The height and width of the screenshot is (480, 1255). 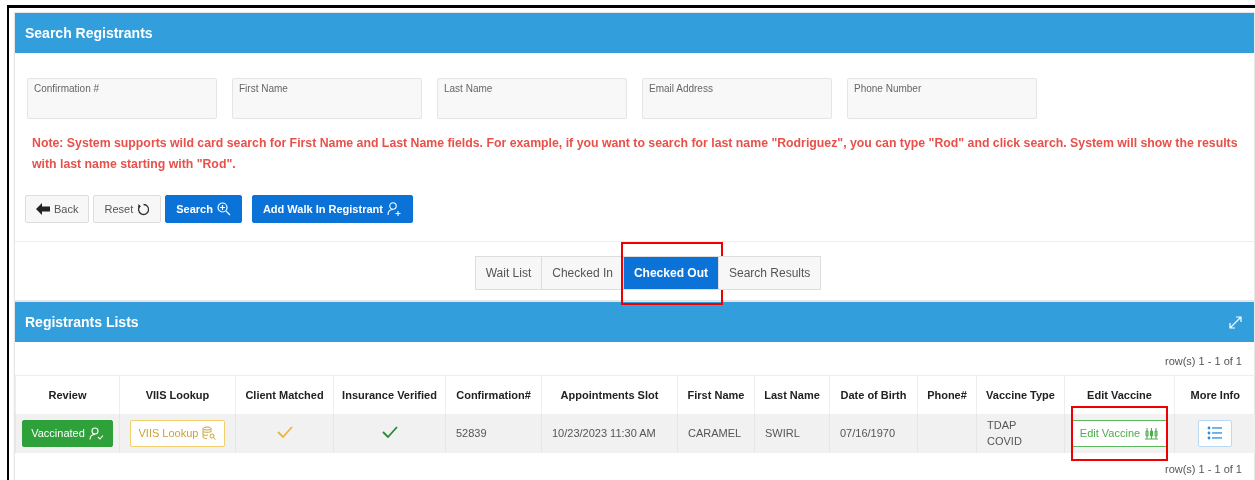 I want to click on search-field: First Name, so click(x=327, y=98).